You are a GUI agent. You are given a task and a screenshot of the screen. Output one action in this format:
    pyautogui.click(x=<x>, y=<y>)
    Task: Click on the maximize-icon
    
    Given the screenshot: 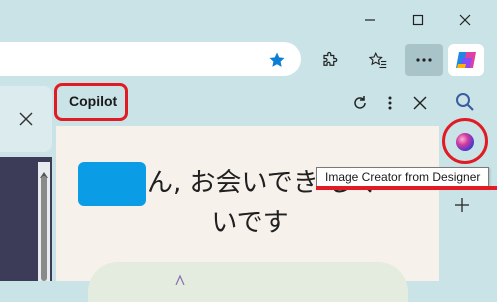 What is the action you would take?
    pyautogui.click(x=418, y=20)
    